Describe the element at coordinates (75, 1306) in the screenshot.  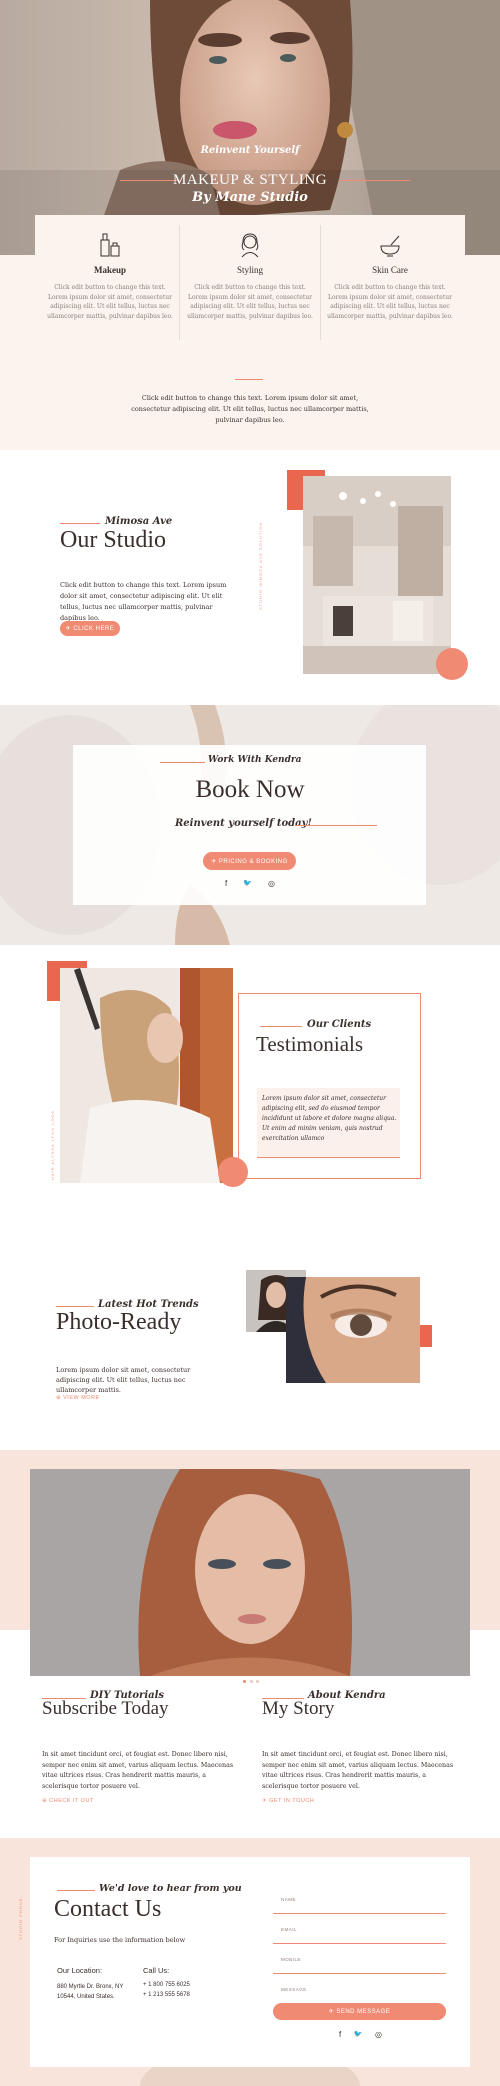
I see `trends-kicker-line` at that location.